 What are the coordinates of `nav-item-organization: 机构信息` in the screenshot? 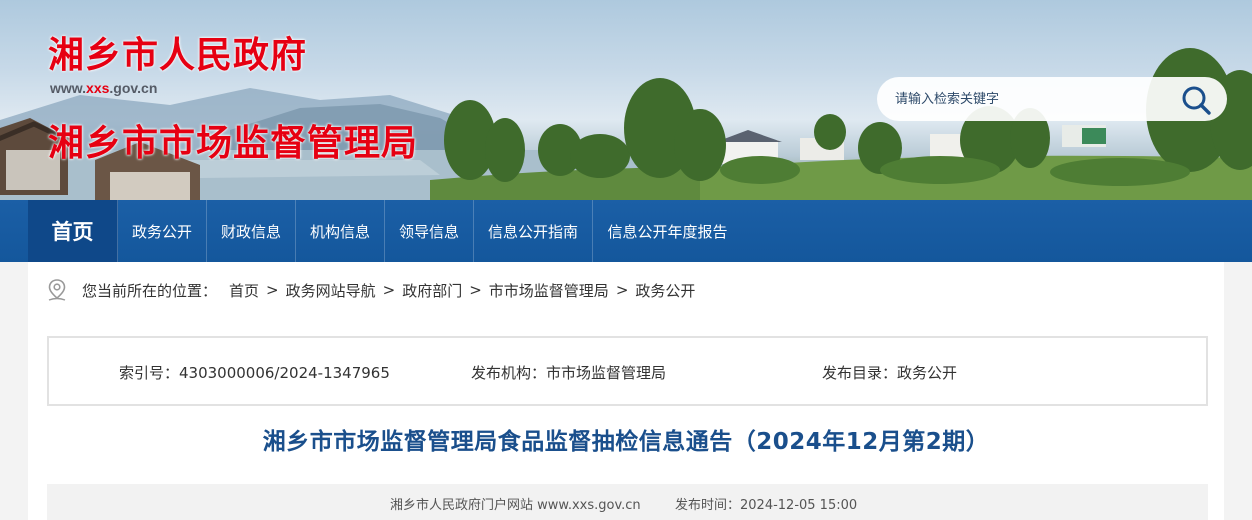 It's located at (340, 231).